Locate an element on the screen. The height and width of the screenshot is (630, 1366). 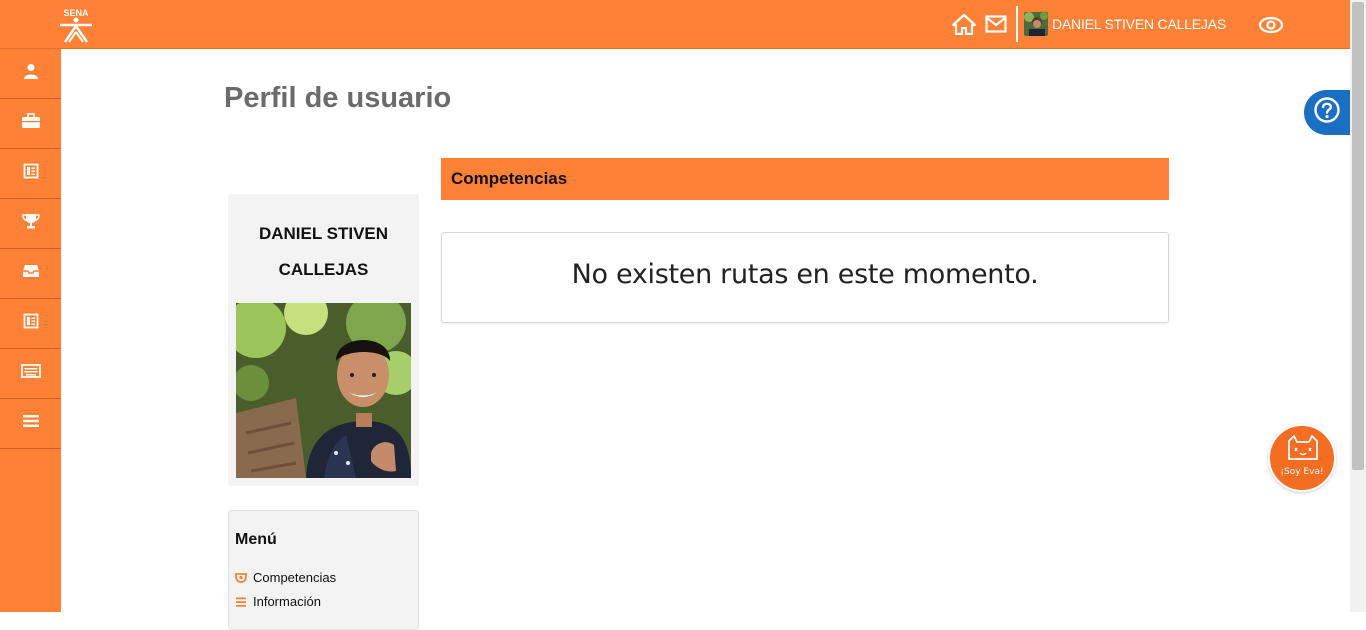
competencias-title: Competencias is located at coordinates (509, 178).